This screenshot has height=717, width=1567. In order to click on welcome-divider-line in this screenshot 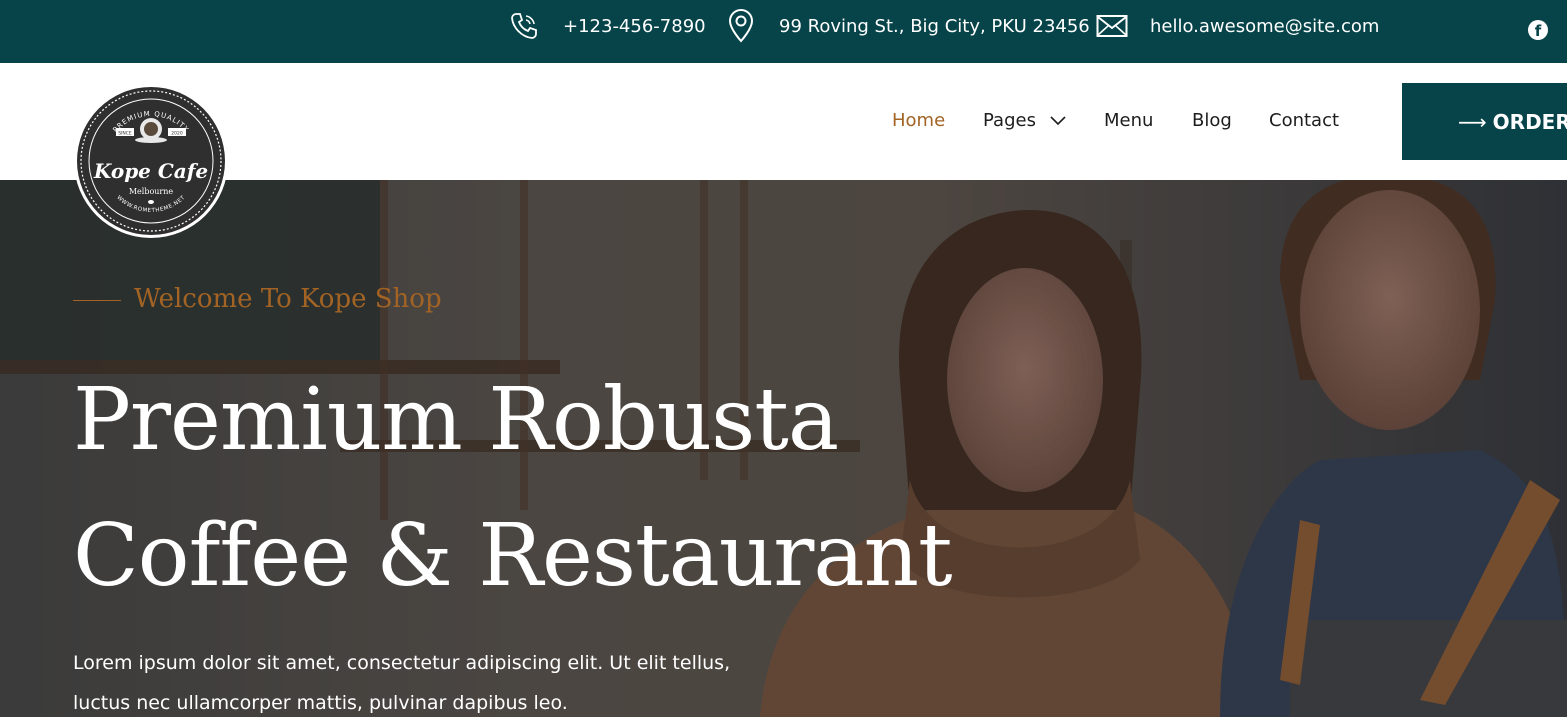, I will do `click(97, 300)`.